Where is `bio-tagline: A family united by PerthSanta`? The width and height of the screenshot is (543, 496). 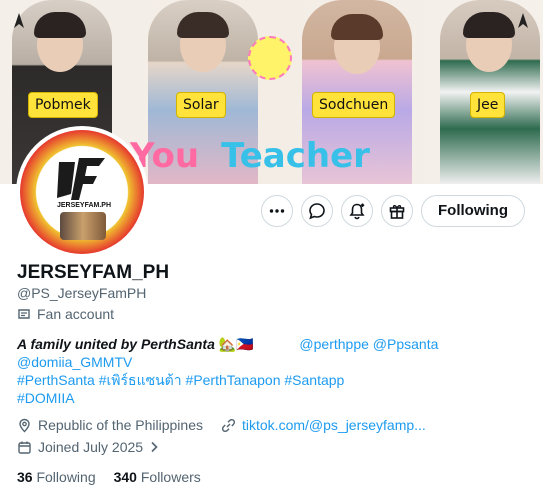
bio-tagline: A family united by PerthSanta is located at coordinates (116, 344).